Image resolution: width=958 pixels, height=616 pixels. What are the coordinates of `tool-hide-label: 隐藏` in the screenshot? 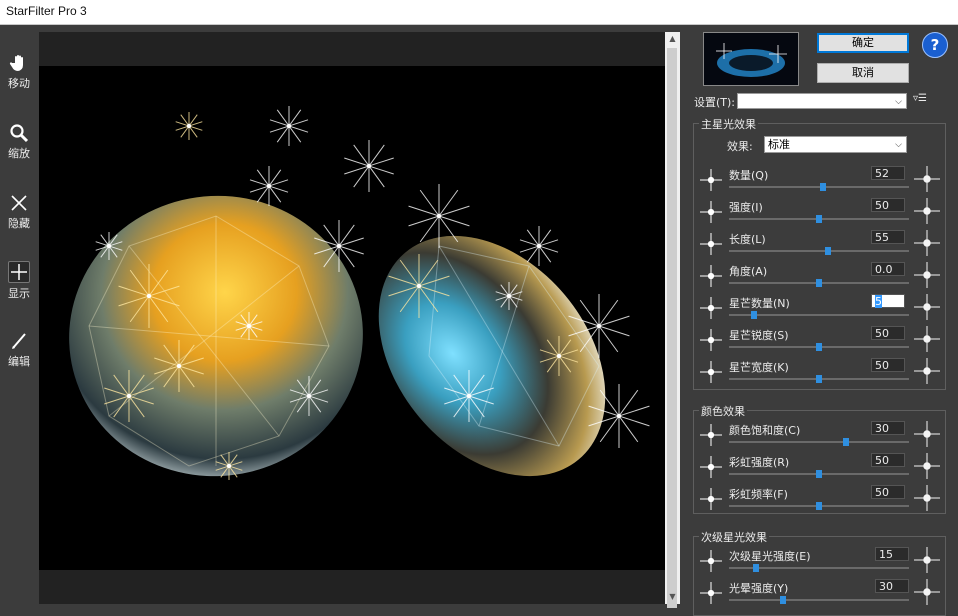 It's located at (19, 223).